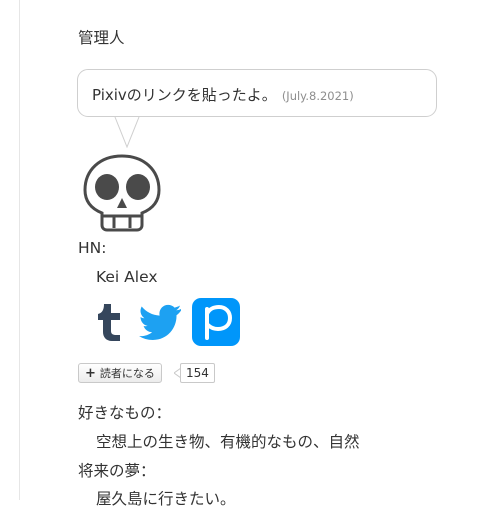 This screenshot has height=509, width=486. What do you see at coordinates (117, 471) in the screenshot?
I see `dream-label: 将来の夢：` at bounding box center [117, 471].